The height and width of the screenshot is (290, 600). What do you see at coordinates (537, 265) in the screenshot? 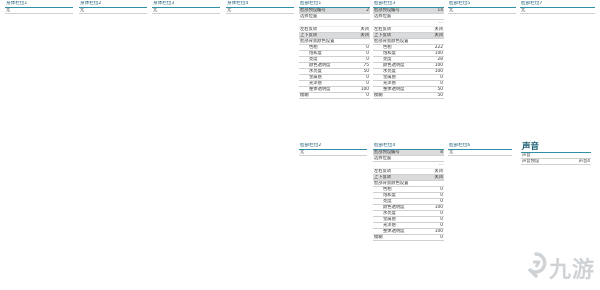
I see `watermark-logo-icon` at bounding box center [537, 265].